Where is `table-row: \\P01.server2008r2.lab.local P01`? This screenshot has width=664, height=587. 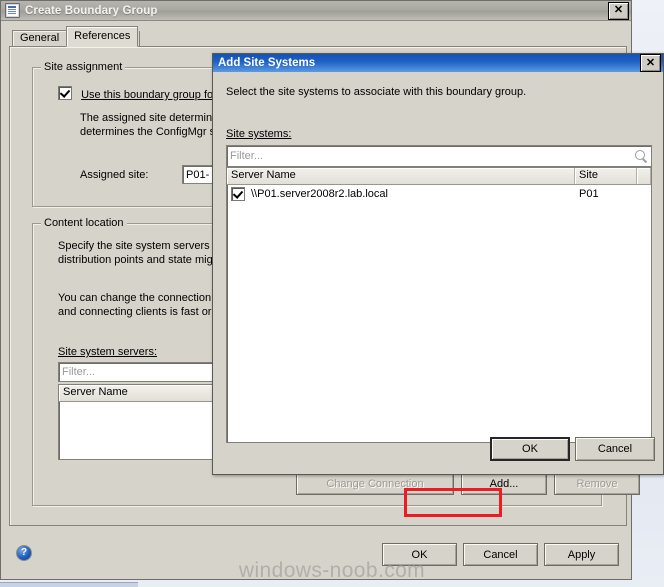 table-row: \\P01.server2008r2.lab.local P01 is located at coordinates (439, 193).